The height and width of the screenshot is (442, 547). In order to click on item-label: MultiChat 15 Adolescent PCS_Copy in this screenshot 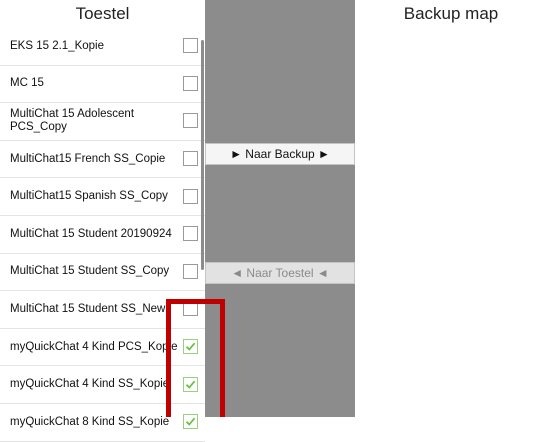, I will do `click(72, 121)`.